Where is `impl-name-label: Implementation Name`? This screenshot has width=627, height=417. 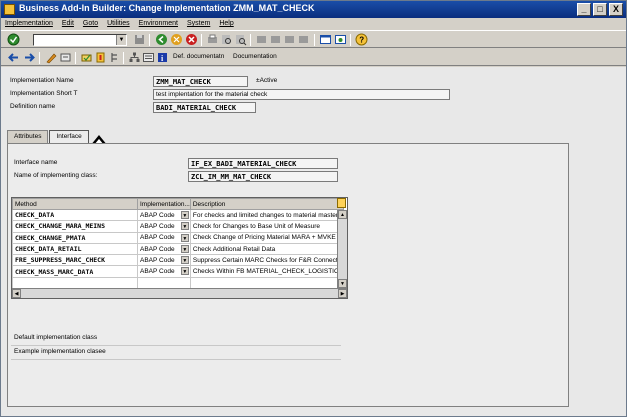
impl-name-label: Implementation Name is located at coordinates (42, 80).